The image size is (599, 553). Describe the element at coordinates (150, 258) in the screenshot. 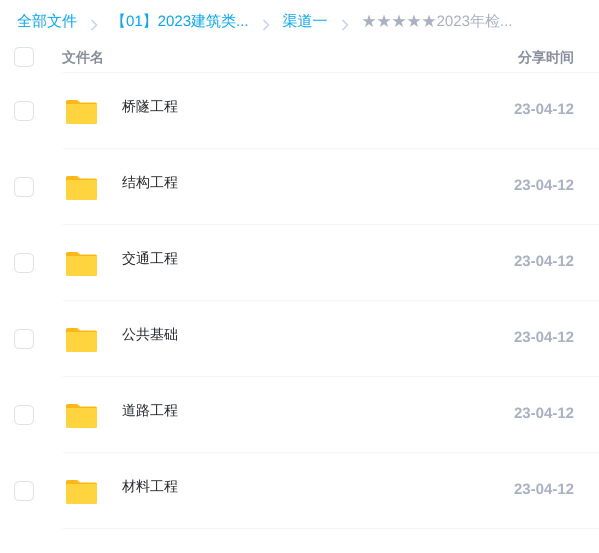

I see `file-name: 交通工程` at that location.